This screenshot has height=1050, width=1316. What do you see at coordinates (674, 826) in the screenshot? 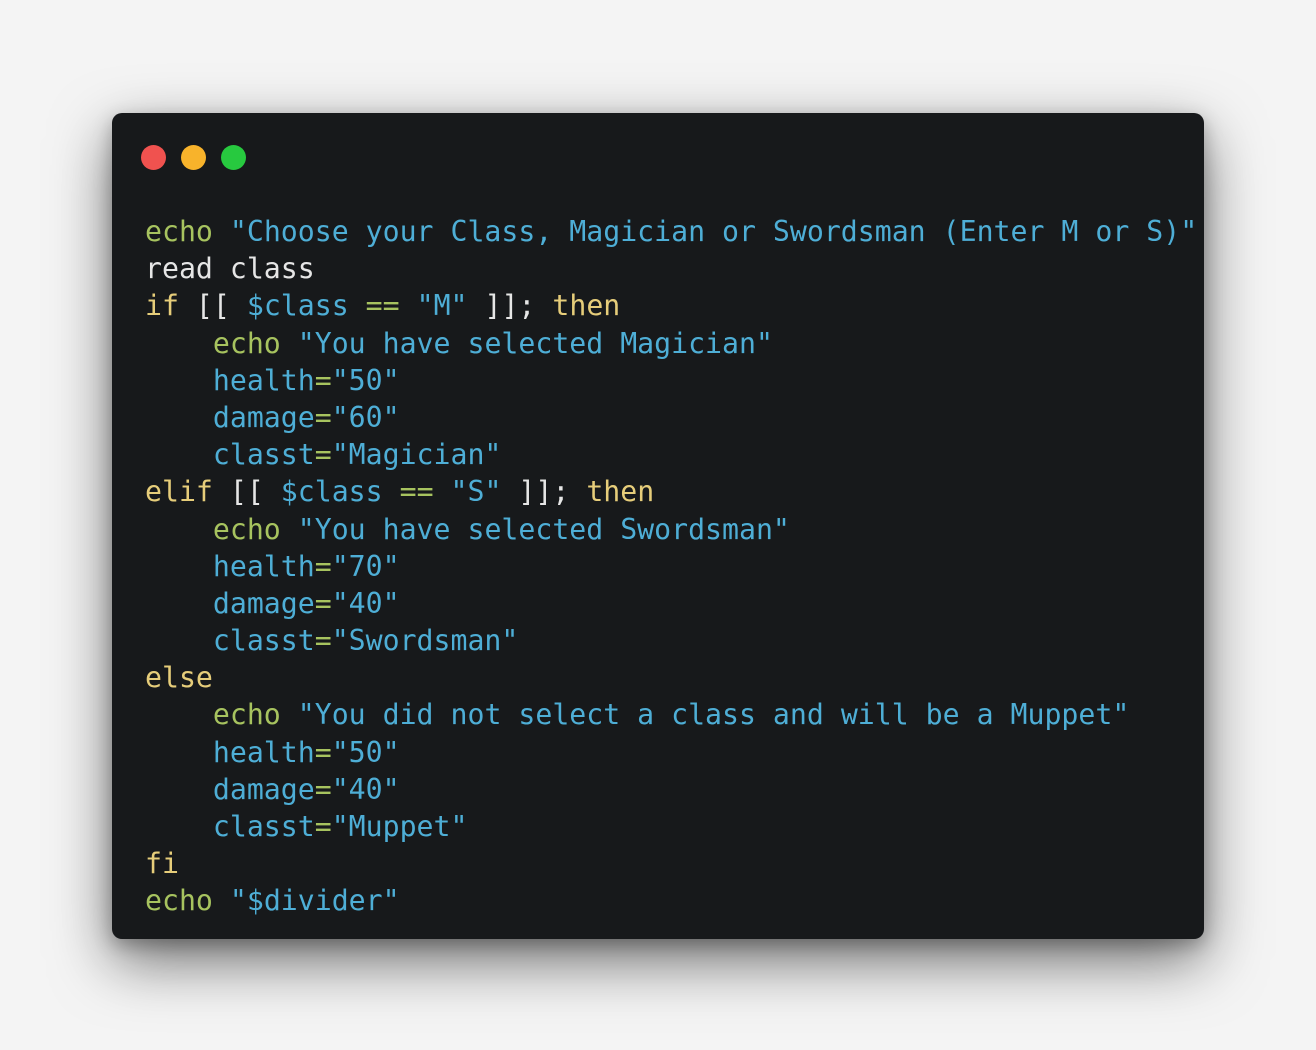
I see `code-line: classt="Muppet"` at bounding box center [674, 826].